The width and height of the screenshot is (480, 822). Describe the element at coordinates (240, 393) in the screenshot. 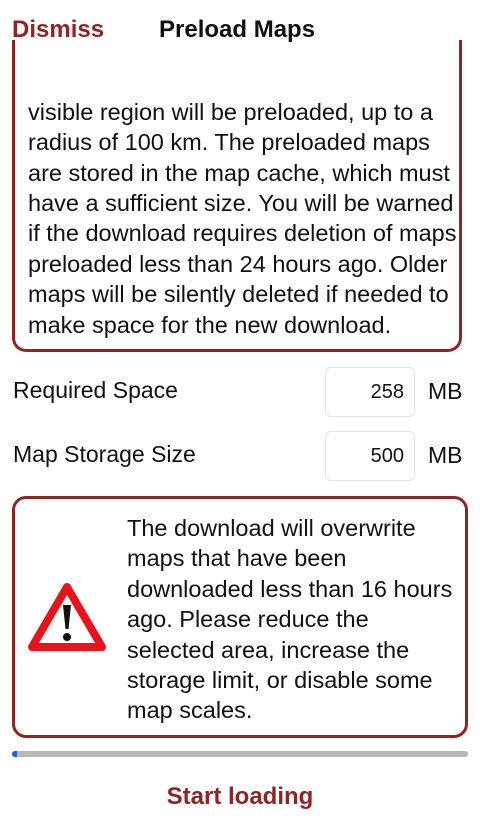

I see `required-space-row: Required Space MB` at that location.